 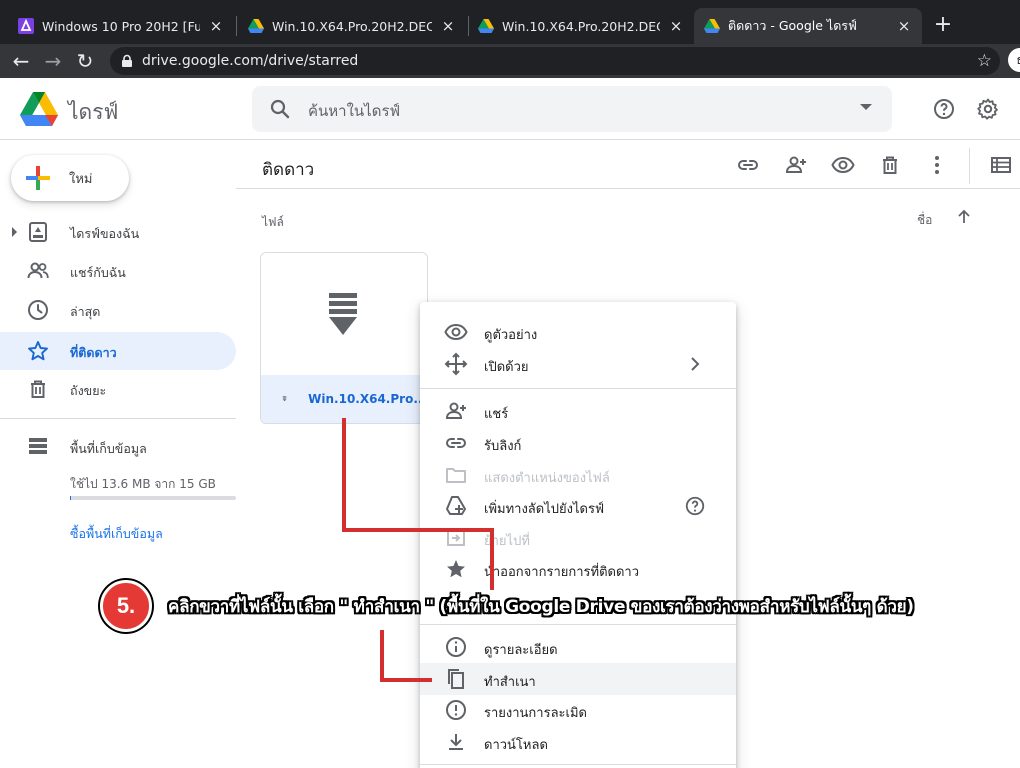 What do you see at coordinates (628, 188) in the screenshot?
I see `main-divider` at bounding box center [628, 188].